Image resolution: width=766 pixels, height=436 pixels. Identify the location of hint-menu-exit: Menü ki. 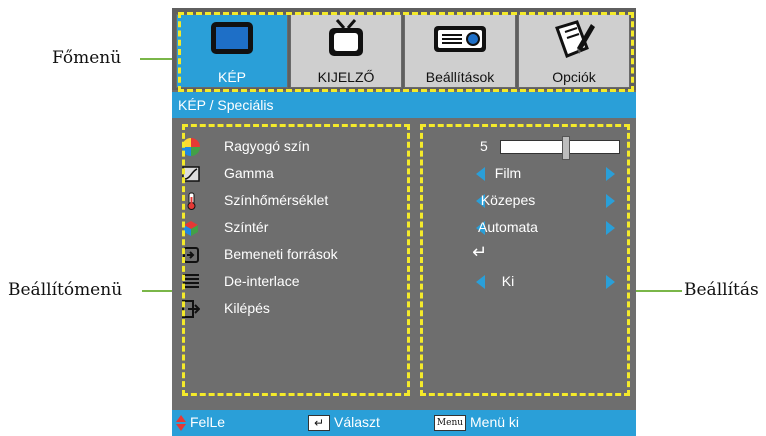
(495, 422).